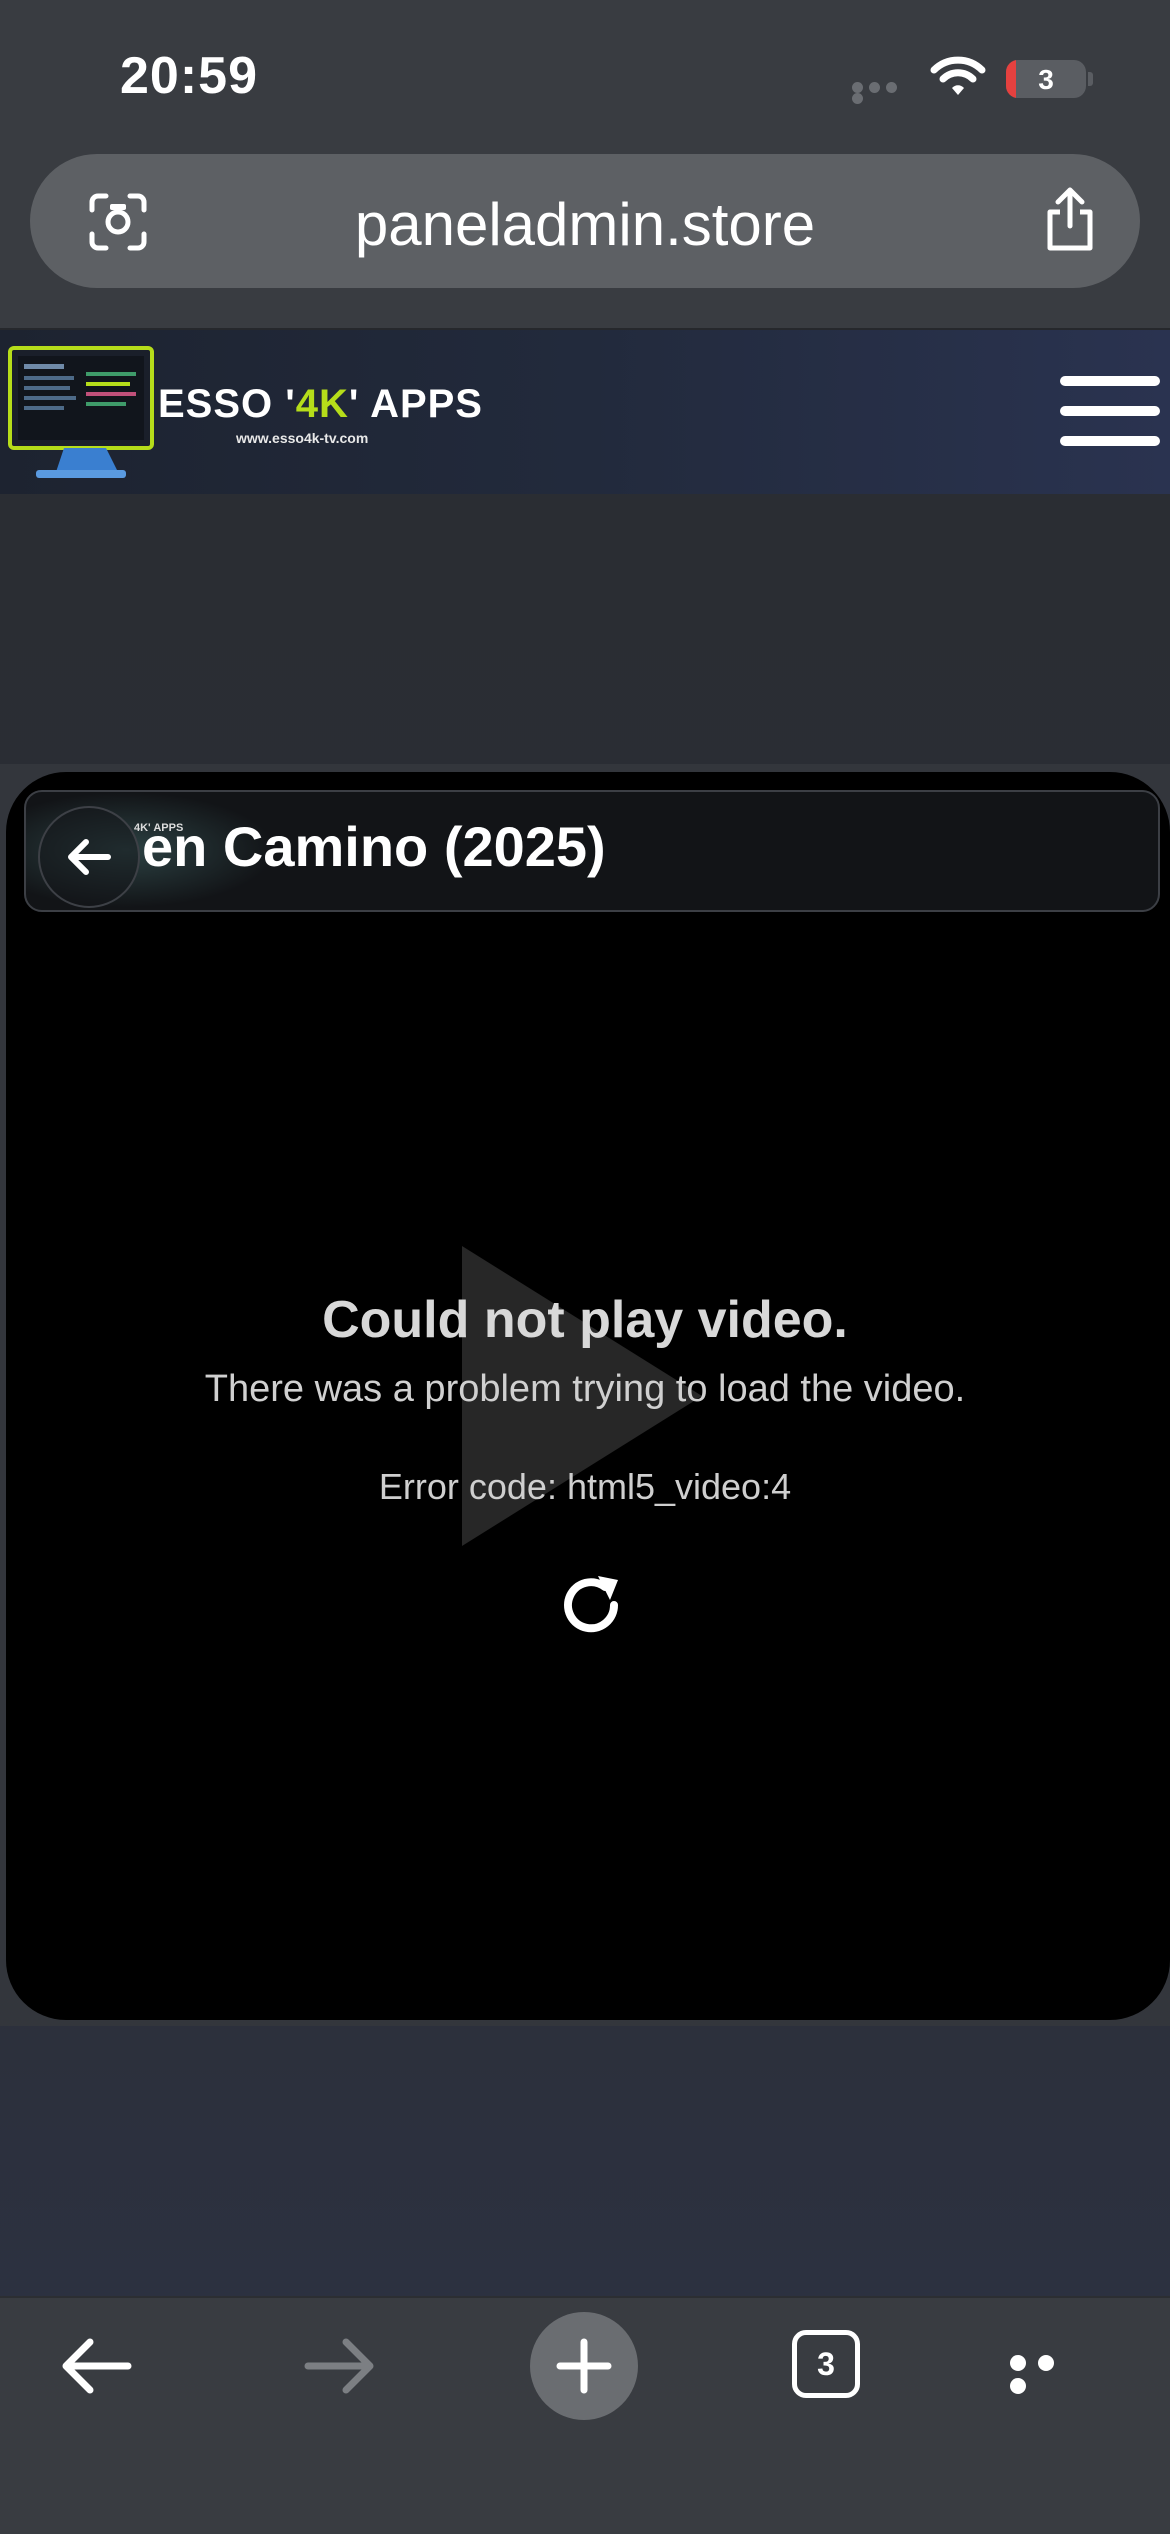  I want to click on plus-icon, so click(584, 2366).